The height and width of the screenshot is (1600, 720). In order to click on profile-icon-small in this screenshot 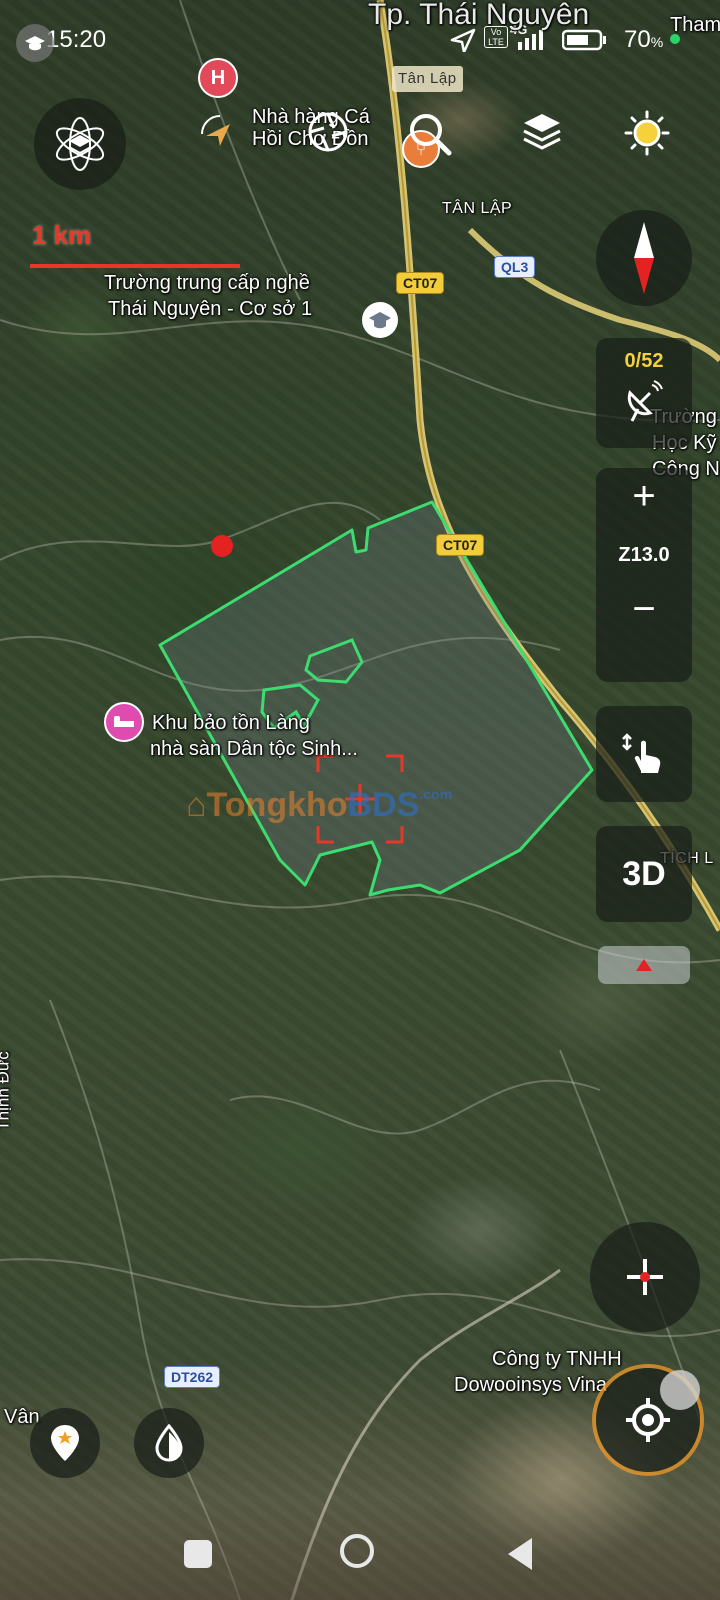, I will do `click(35, 43)`.